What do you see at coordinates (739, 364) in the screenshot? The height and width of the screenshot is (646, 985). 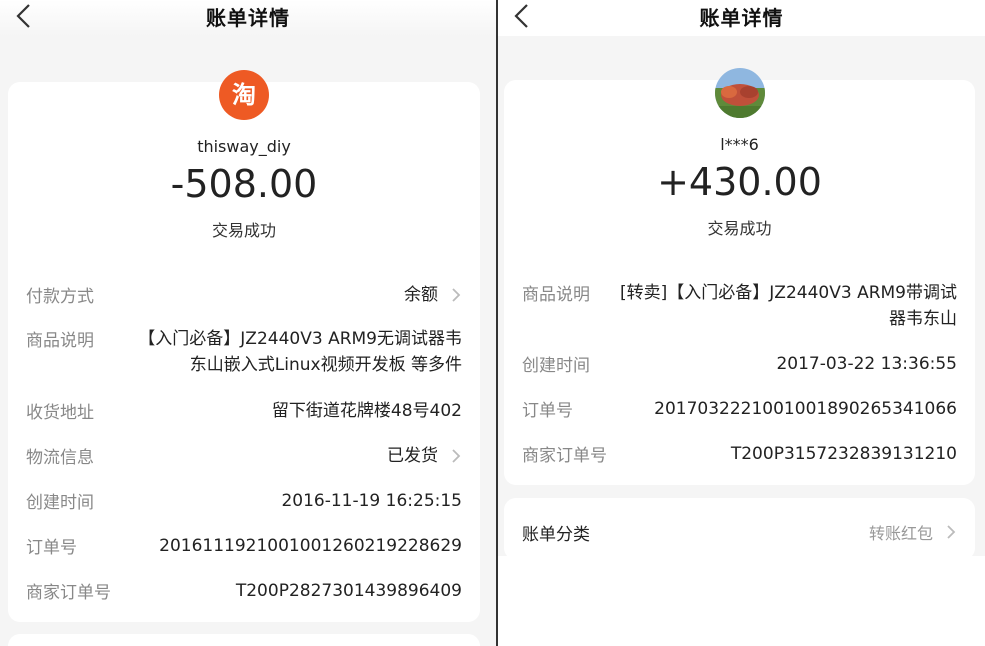 I see `created-time-row: 创建时间 2017-03-22 13:36:55` at bounding box center [739, 364].